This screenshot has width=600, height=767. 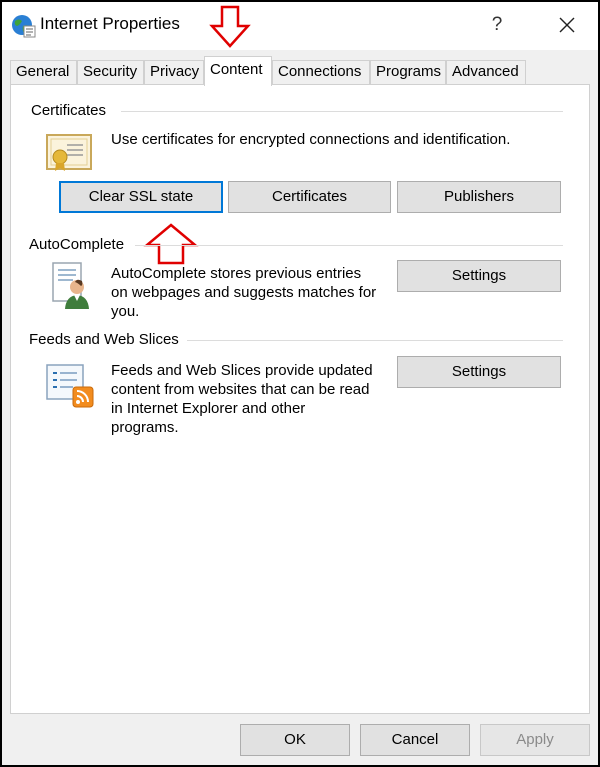 What do you see at coordinates (309, 197) in the screenshot?
I see `certificates-button: Certificates` at bounding box center [309, 197].